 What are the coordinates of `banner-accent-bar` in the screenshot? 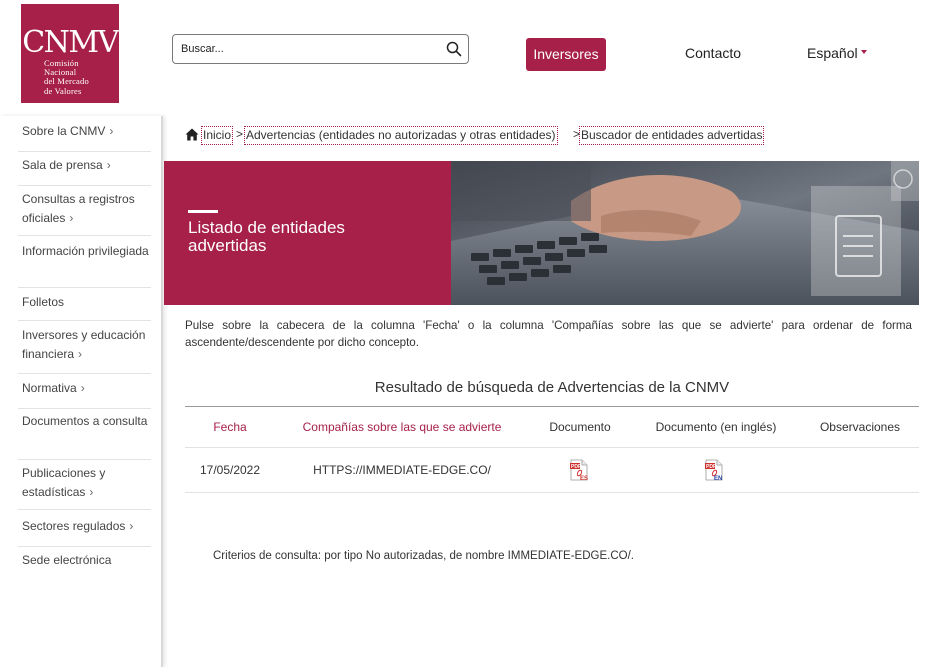 It's located at (203, 211).